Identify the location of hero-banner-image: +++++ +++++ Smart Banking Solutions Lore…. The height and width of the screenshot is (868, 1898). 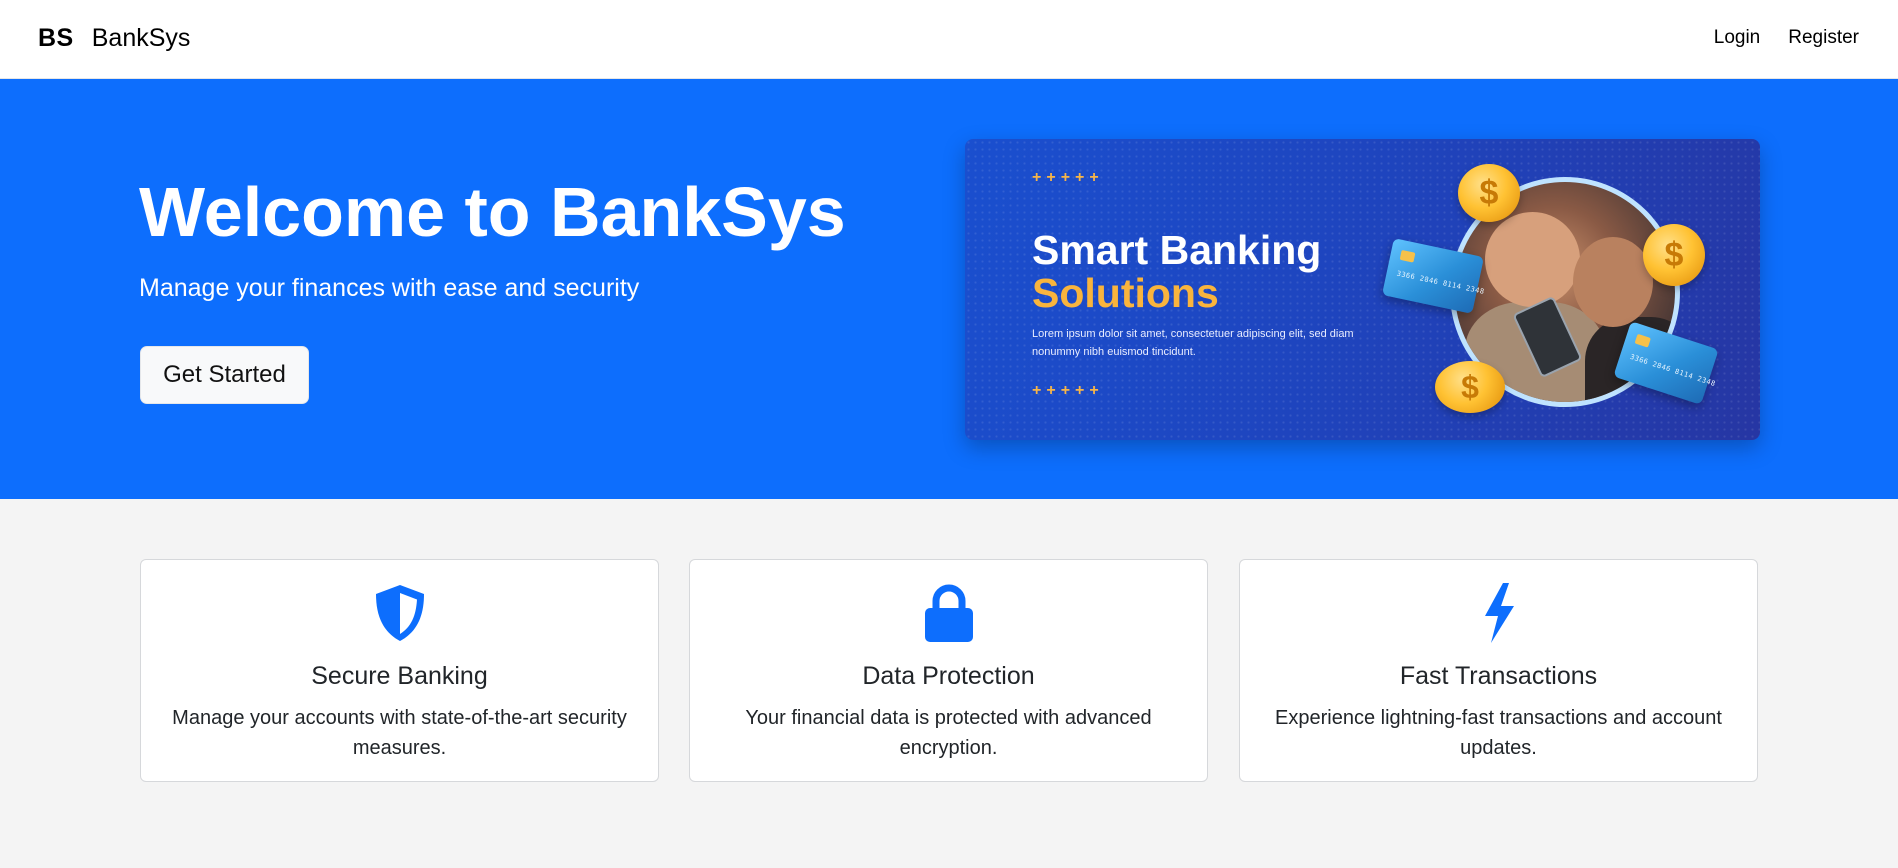
(1362, 289).